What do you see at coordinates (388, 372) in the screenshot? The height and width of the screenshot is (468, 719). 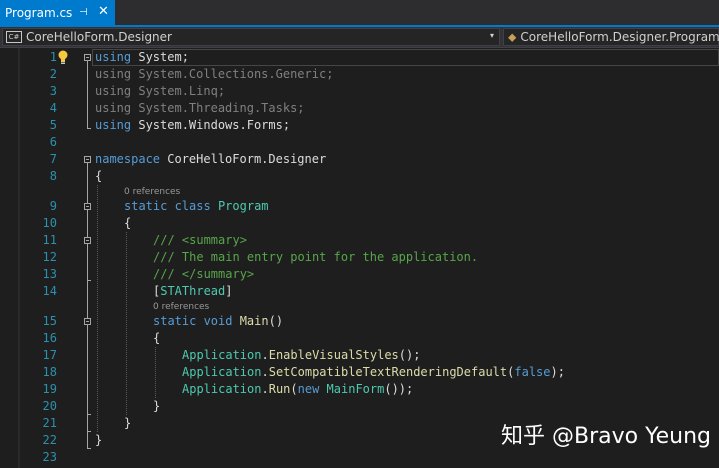 I see `method-name: SetCompatibleTextRenderingDefault` at bounding box center [388, 372].